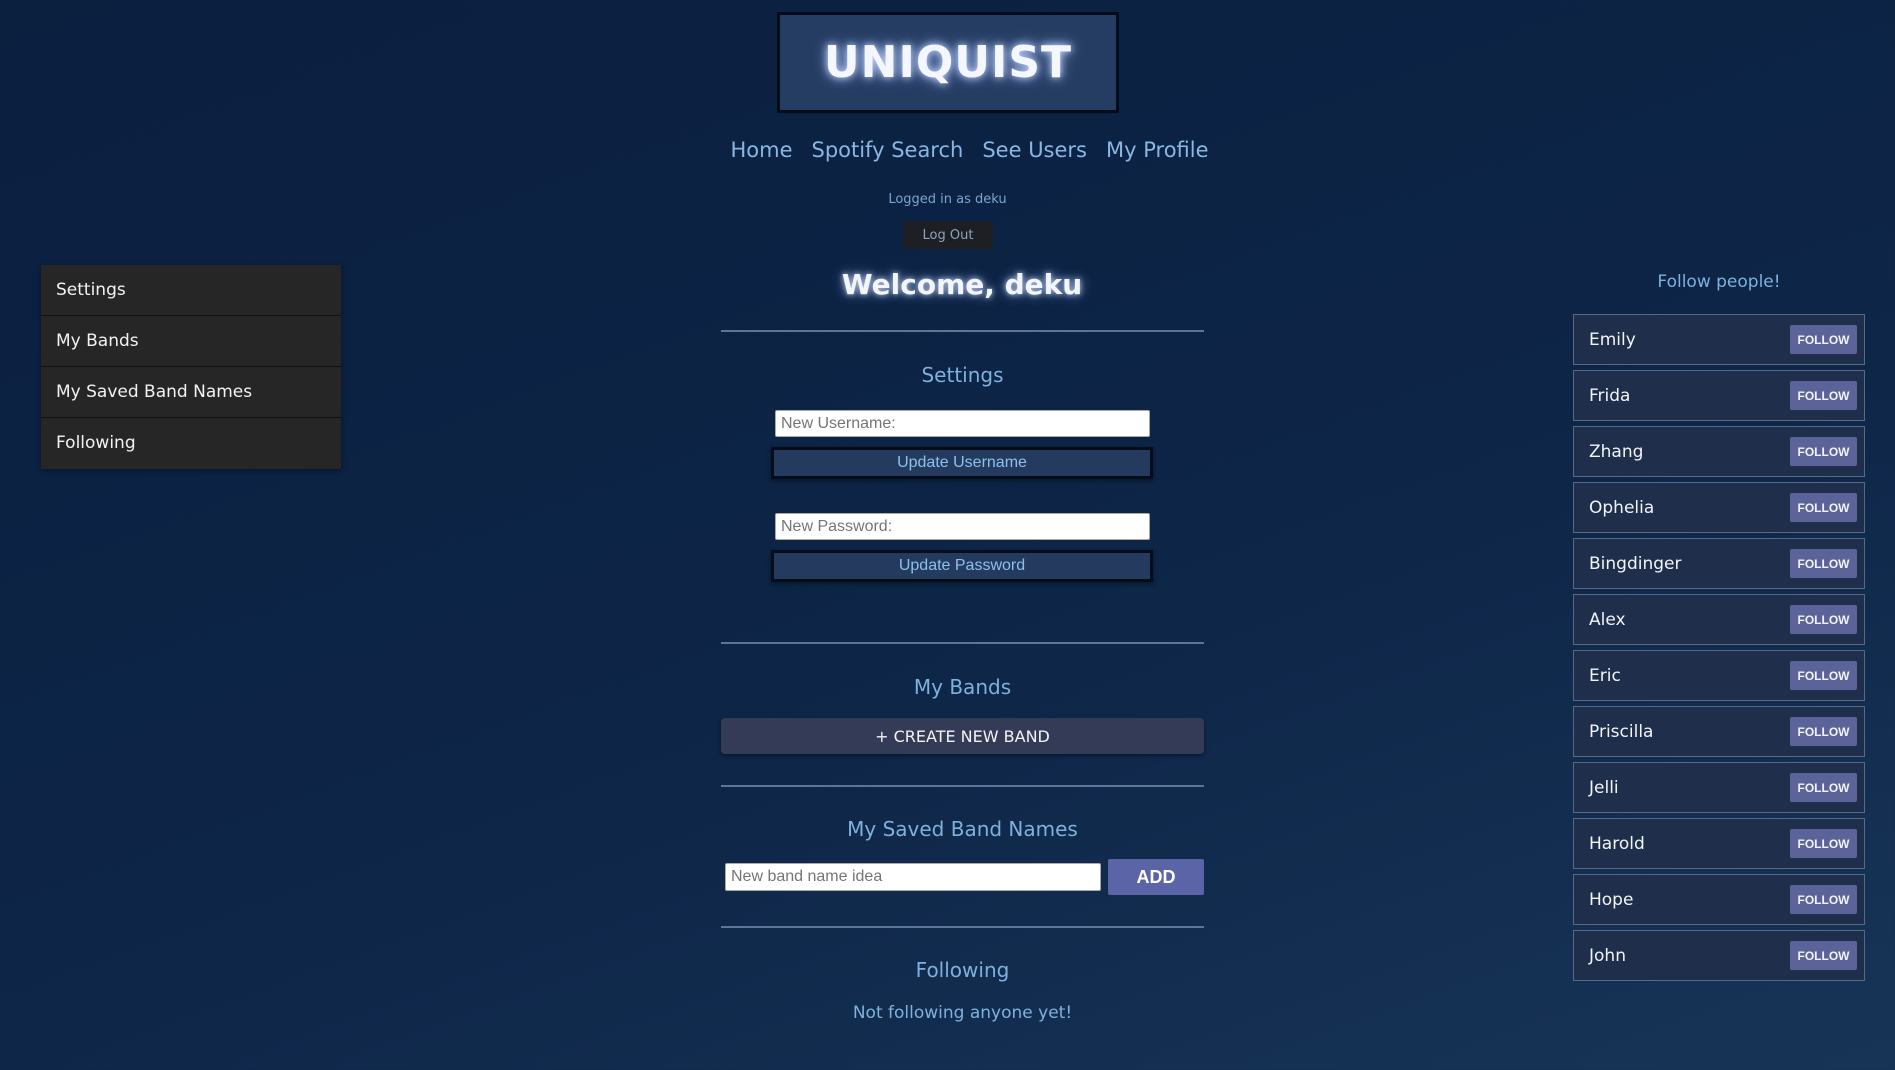 The width and height of the screenshot is (1895, 1070). What do you see at coordinates (1719, 282) in the screenshot?
I see `follow-people-title: Follow people!` at bounding box center [1719, 282].